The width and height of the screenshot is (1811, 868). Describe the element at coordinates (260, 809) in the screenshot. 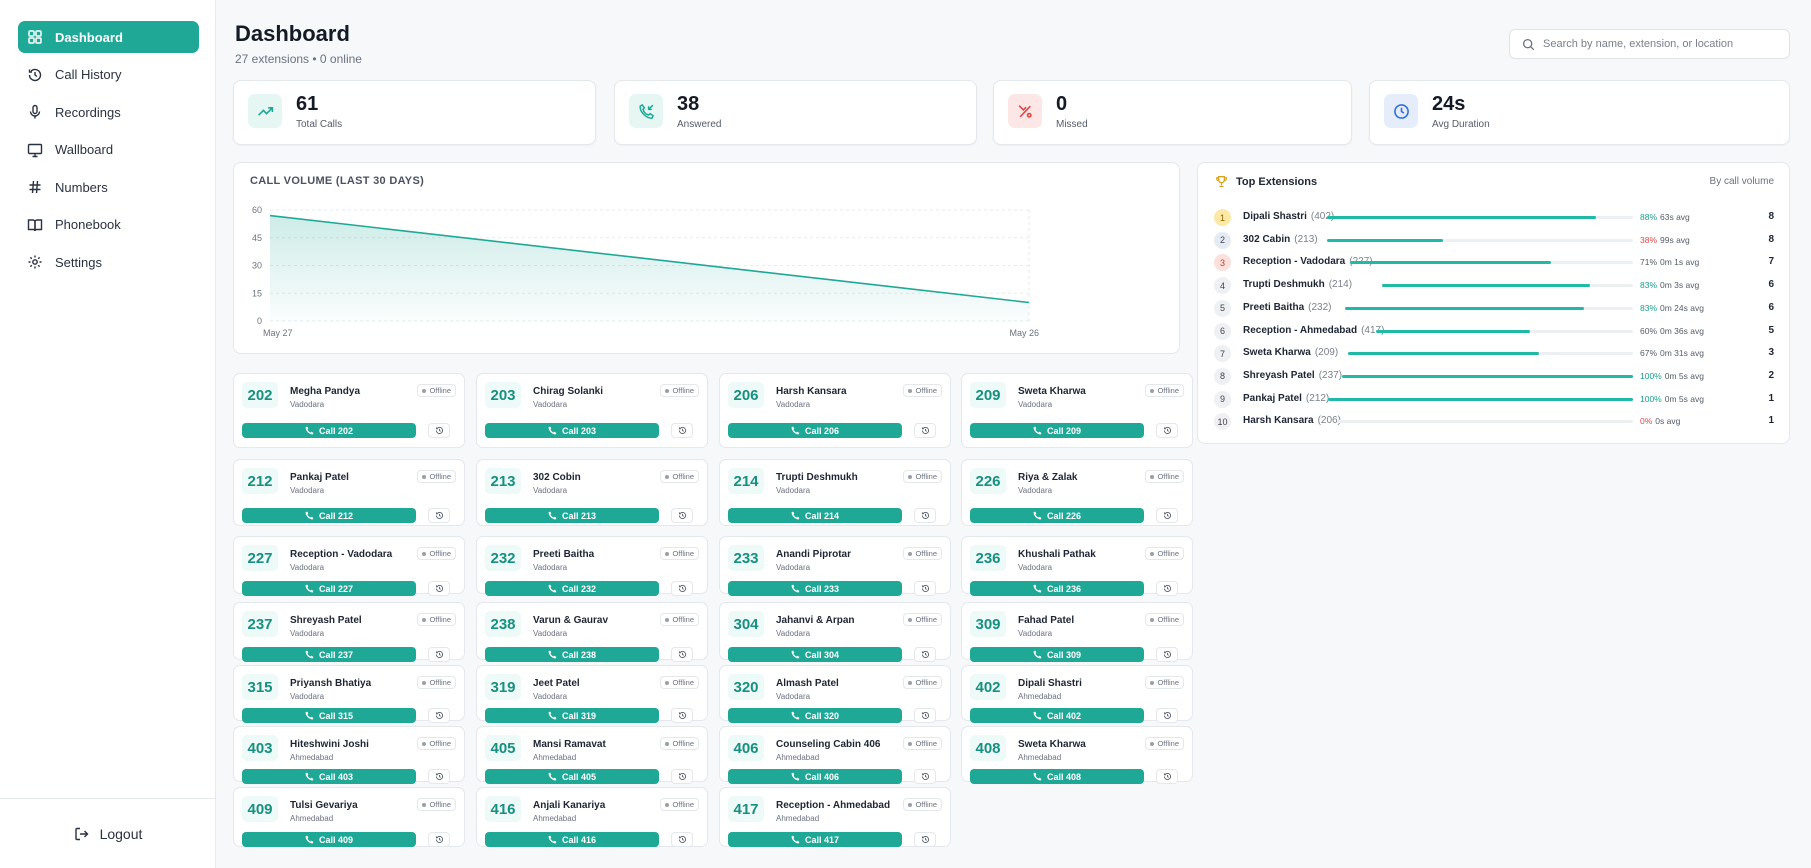

I see `extension-number: 409` at that location.